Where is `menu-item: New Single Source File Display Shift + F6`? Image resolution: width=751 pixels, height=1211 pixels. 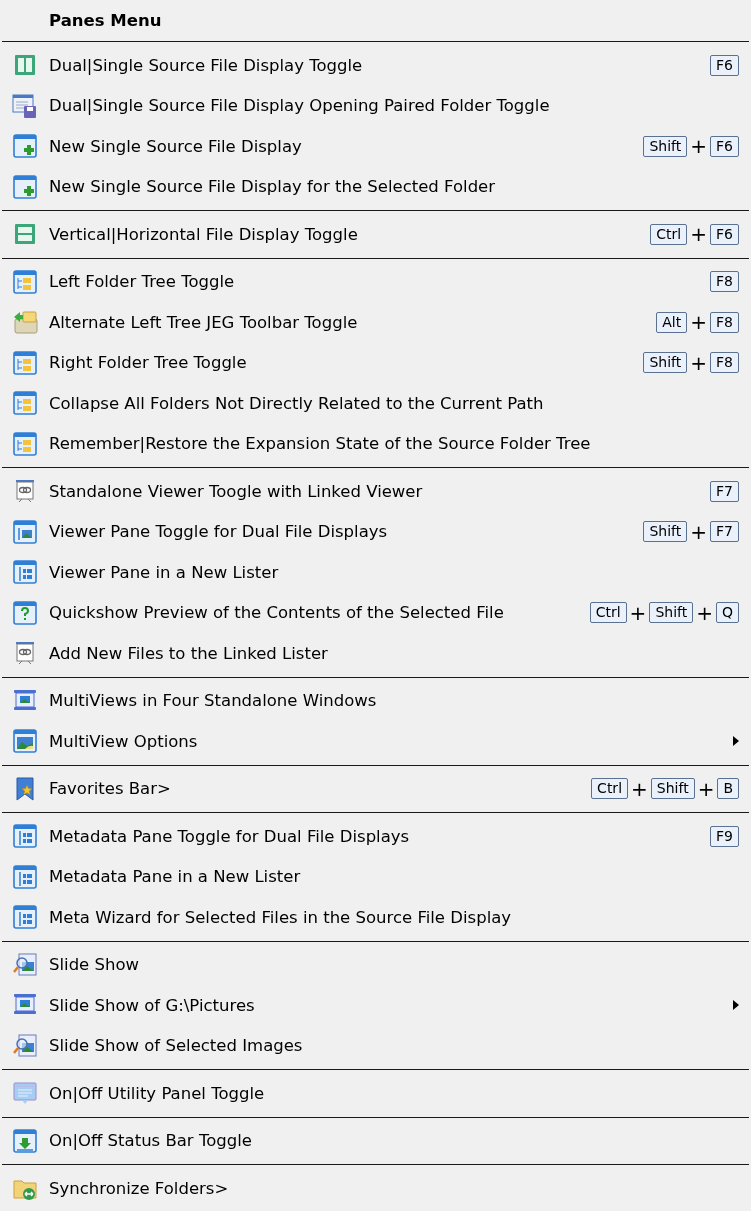 menu-item: New Single Source File Display Shift + F6 is located at coordinates (375, 146).